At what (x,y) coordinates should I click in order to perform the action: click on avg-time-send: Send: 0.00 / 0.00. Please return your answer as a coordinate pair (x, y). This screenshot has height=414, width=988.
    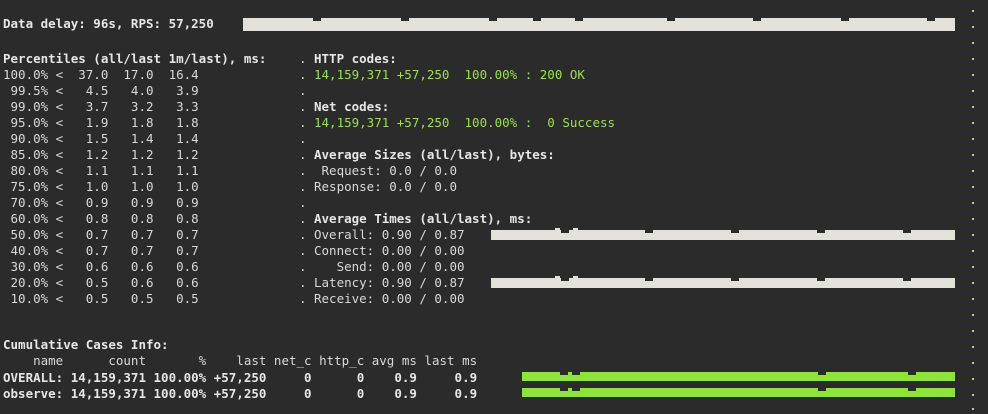
    Looking at the image, I should click on (389, 266).